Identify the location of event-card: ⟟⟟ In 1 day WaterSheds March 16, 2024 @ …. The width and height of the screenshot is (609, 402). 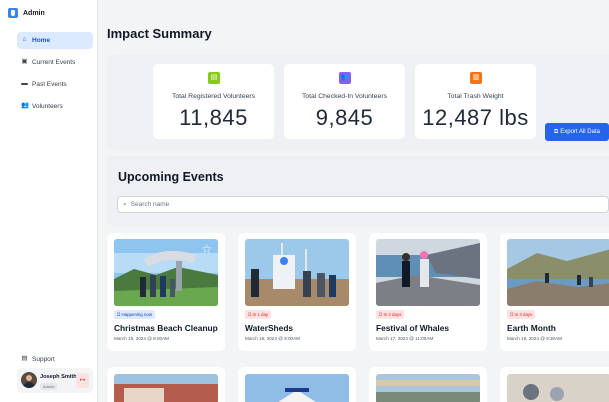
(297, 292).